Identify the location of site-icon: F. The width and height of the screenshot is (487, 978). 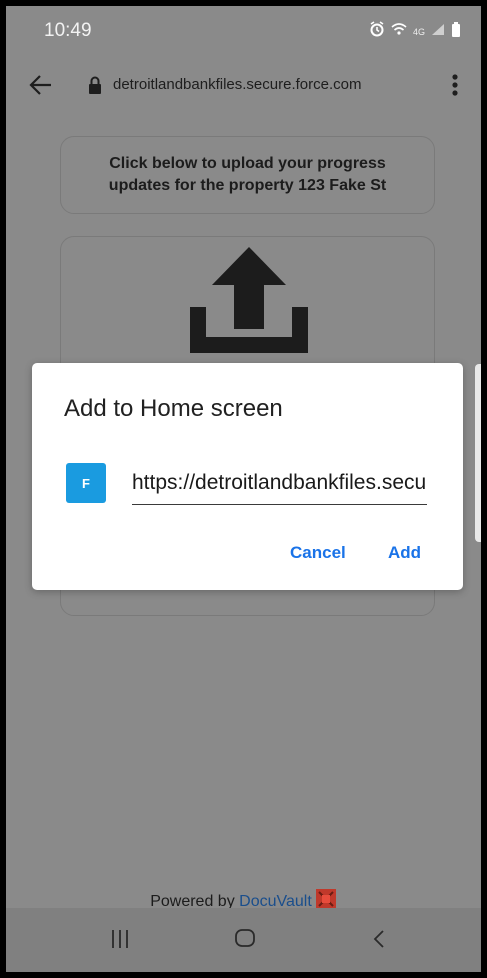
(86, 483).